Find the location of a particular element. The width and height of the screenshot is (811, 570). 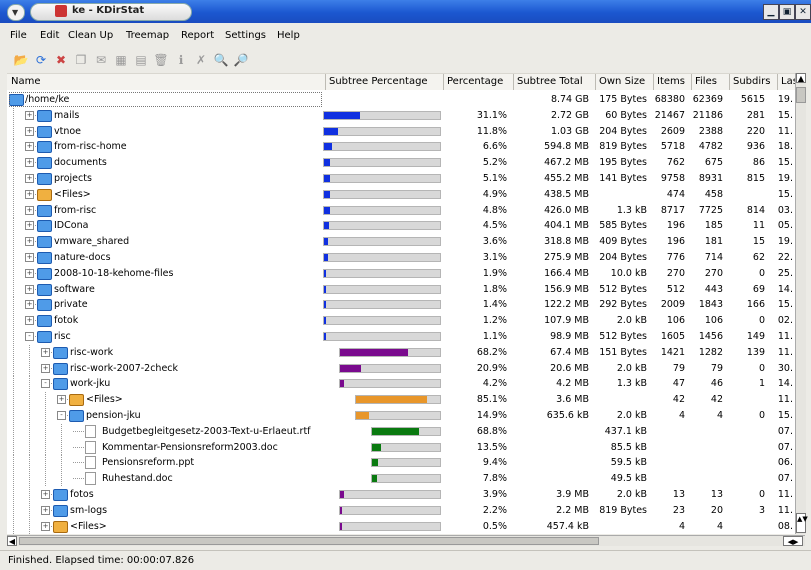

menu-settings: Settings is located at coordinates (245, 35).